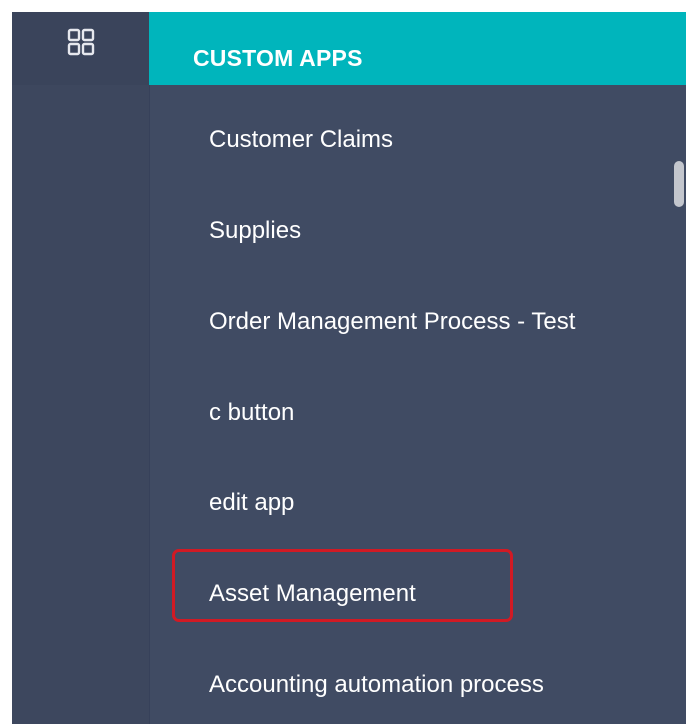 Image resolution: width=686 pixels, height=724 pixels. Describe the element at coordinates (679, 184) in the screenshot. I see `scrollbar-thumb` at that location.